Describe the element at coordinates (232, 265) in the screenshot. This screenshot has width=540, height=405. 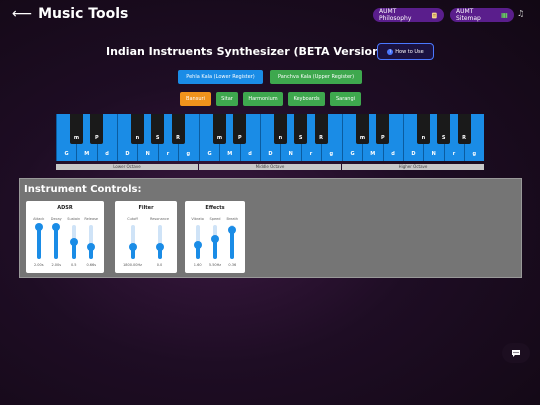
I see `slider-value: 0.36` at that location.